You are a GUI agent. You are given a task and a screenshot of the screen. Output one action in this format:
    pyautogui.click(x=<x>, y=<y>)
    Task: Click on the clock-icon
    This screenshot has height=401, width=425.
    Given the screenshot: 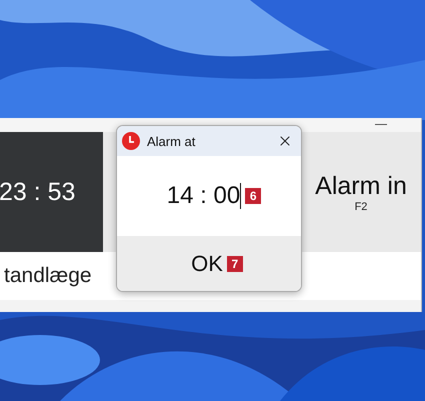 What is the action you would take?
    pyautogui.click(x=131, y=141)
    